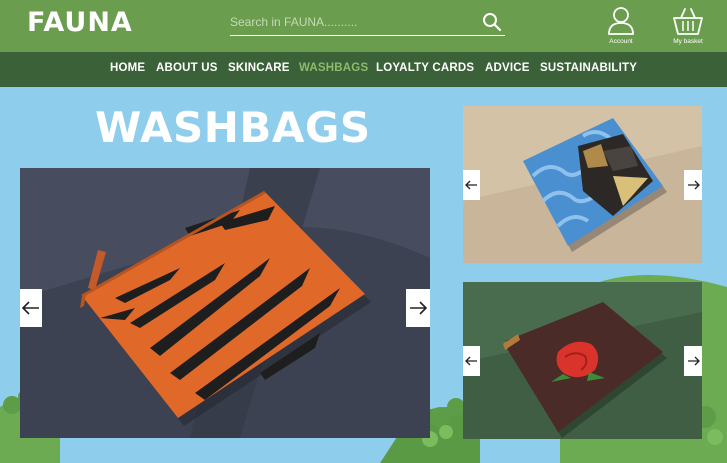 The height and width of the screenshot is (463, 727). I want to click on monkey-washbag-image, so click(582, 184).